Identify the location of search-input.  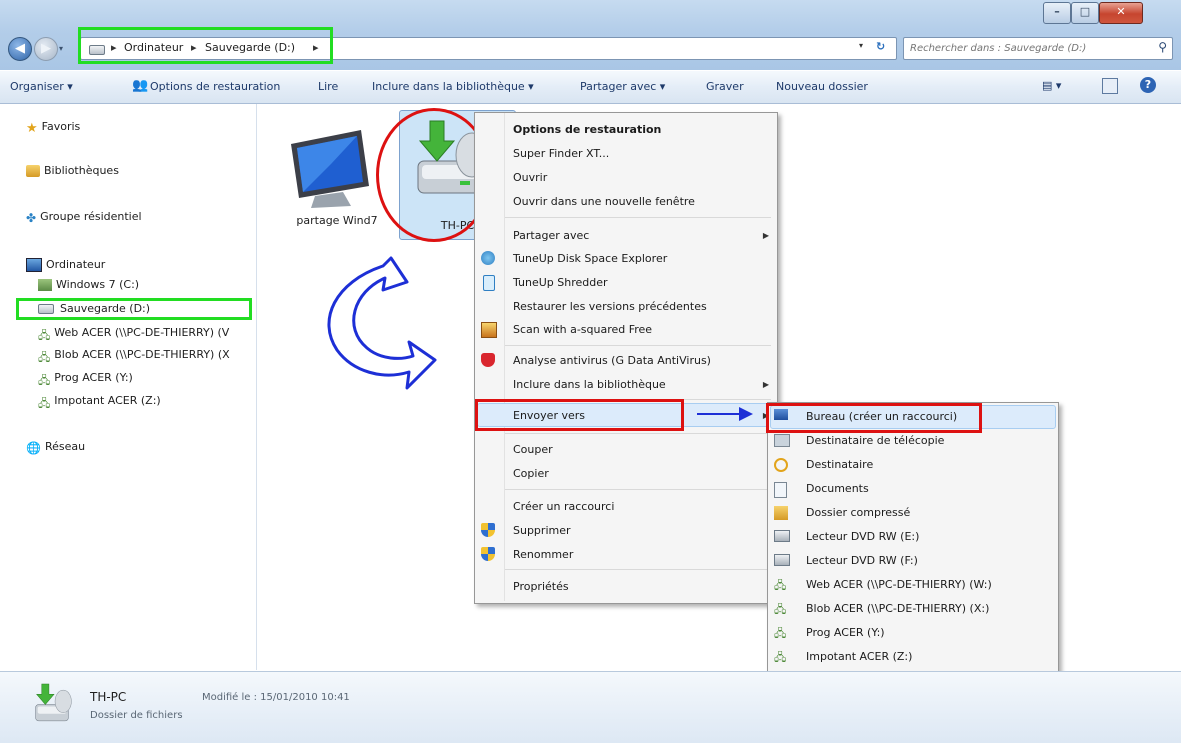
(1027, 48).